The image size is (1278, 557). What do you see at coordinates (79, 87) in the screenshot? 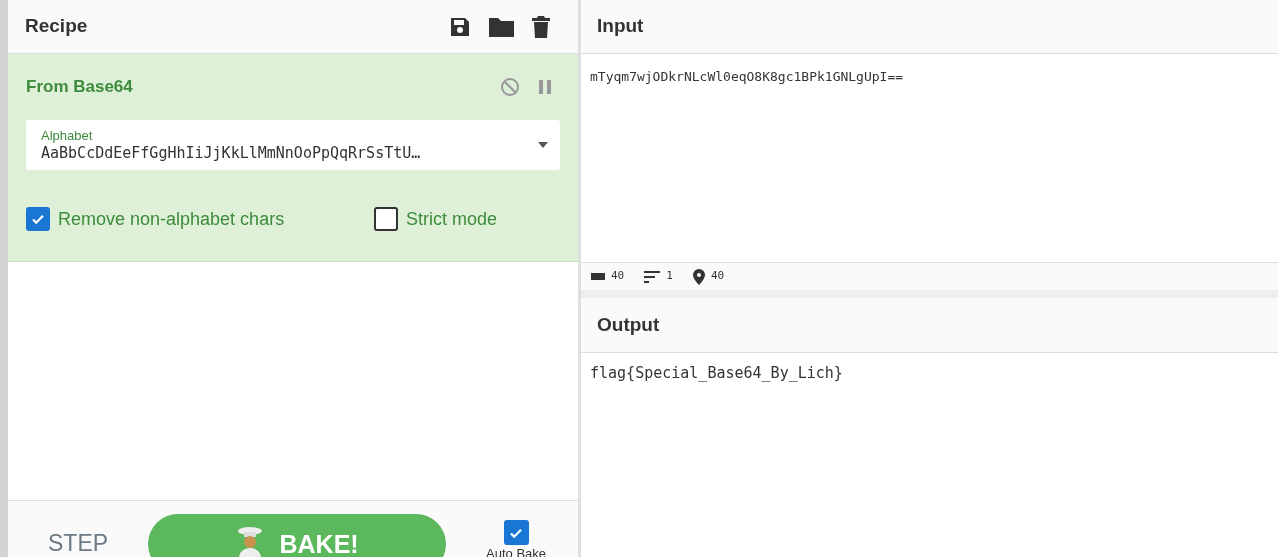
I see `operation-title: From Base64` at bounding box center [79, 87].